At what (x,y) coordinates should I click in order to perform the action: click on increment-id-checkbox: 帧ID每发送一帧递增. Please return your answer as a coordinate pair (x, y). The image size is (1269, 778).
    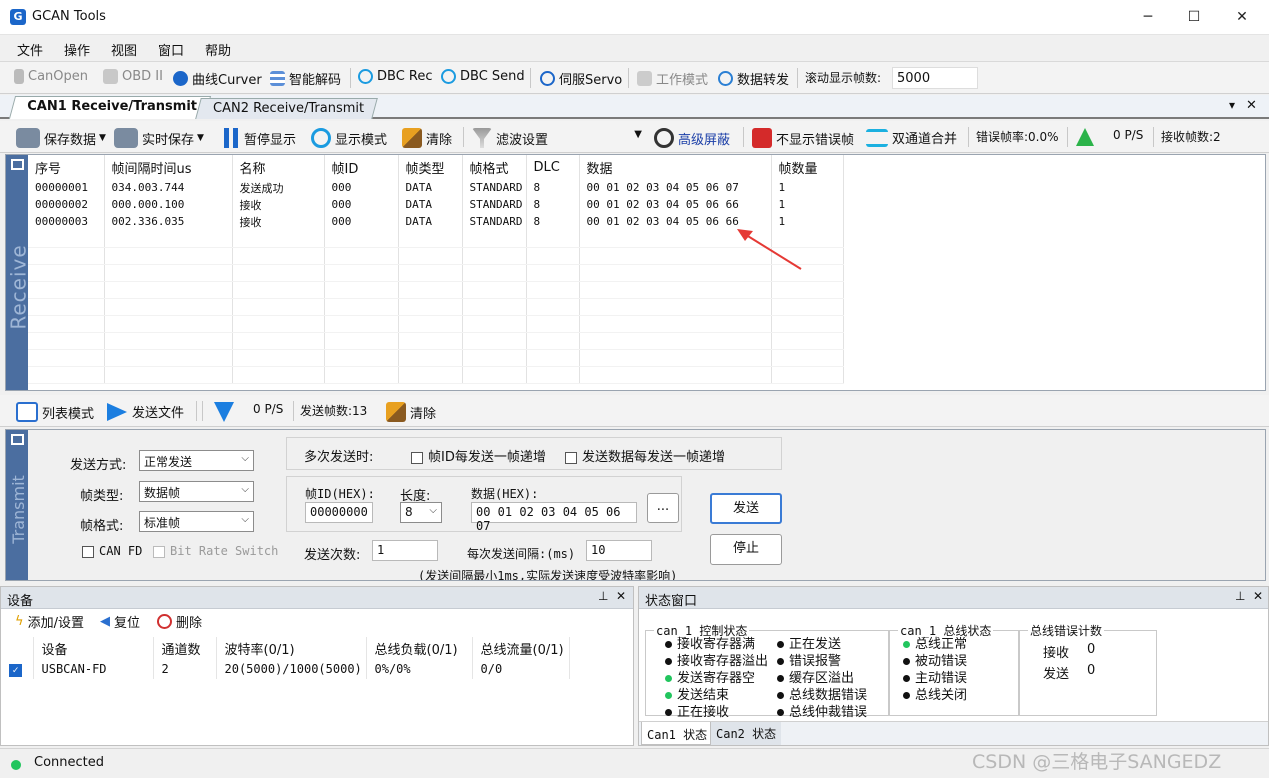
    Looking at the image, I should click on (478, 455).